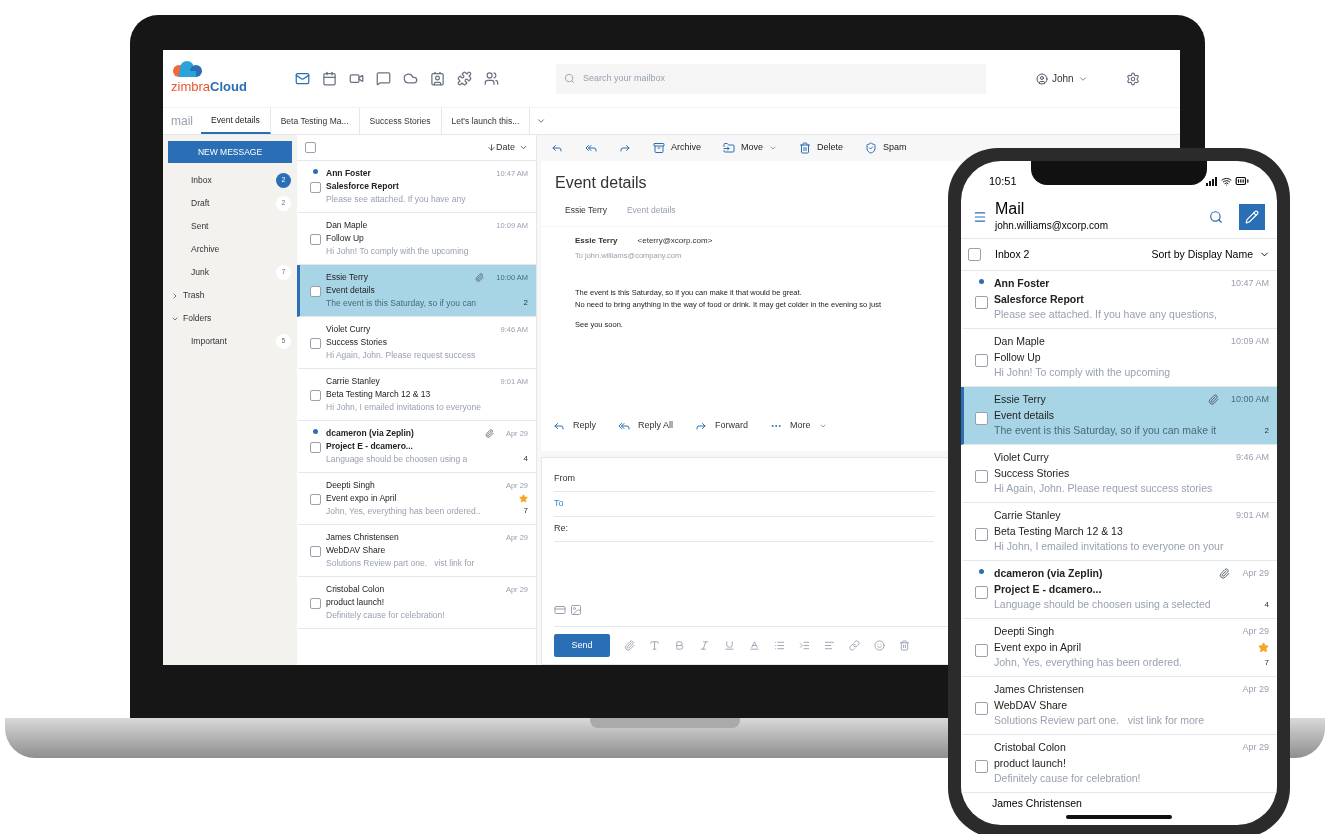  What do you see at coordinates (230, 318) in the screenshot?
I see `folder-item: Folders` at bounding box center [230, 318].